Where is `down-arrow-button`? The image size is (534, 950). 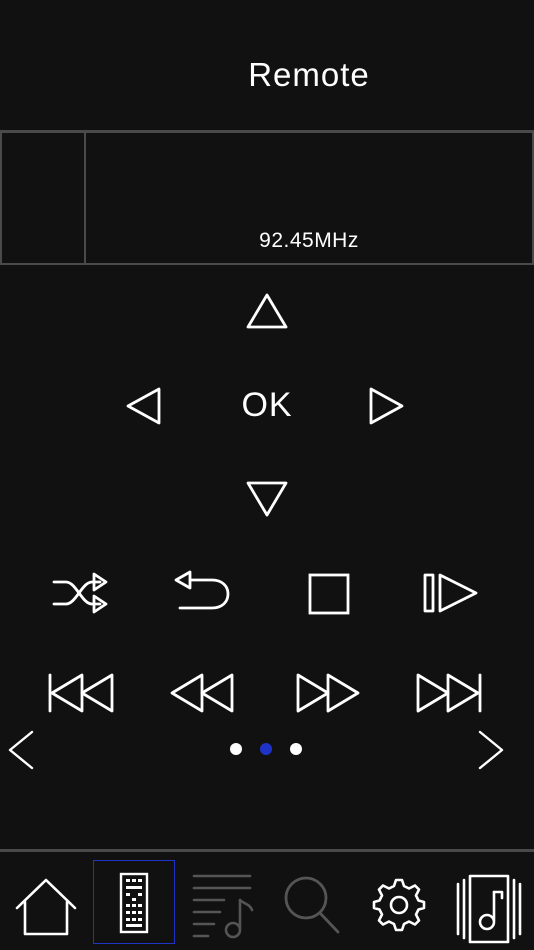
down-arrow-button is located at coordinates (267, 499).